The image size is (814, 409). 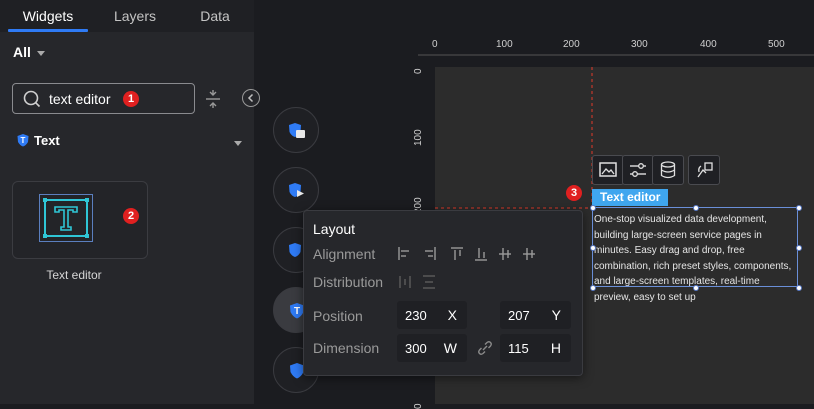 I want to click on panel-tabs: Widgets Layers Data, so click(x=127, y=16).